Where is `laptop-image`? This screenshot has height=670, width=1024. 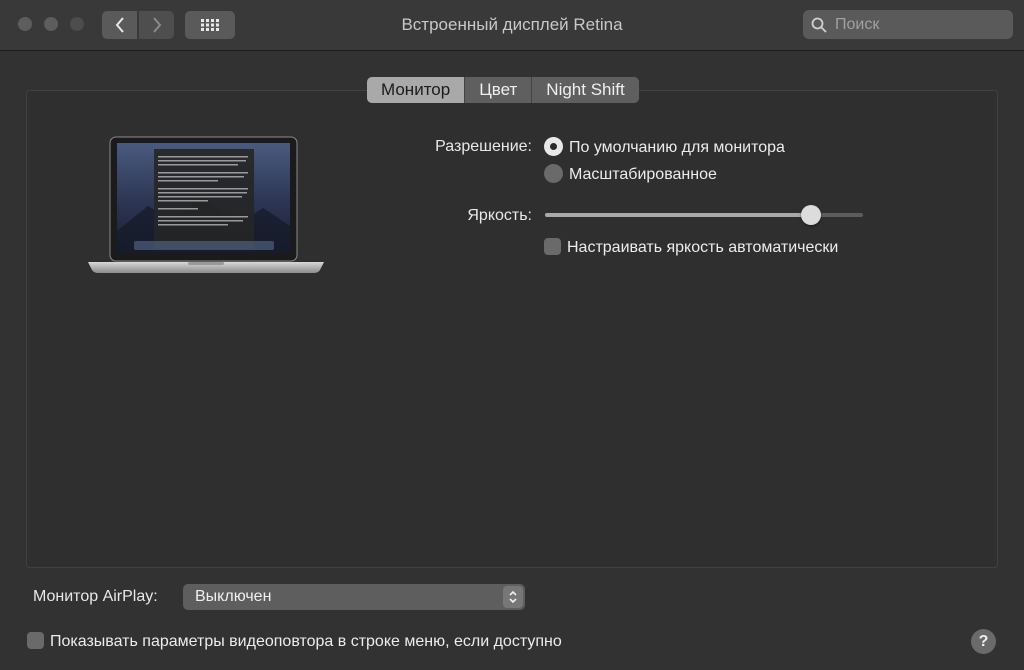
laptop-image is located at coordinates (206, 204).